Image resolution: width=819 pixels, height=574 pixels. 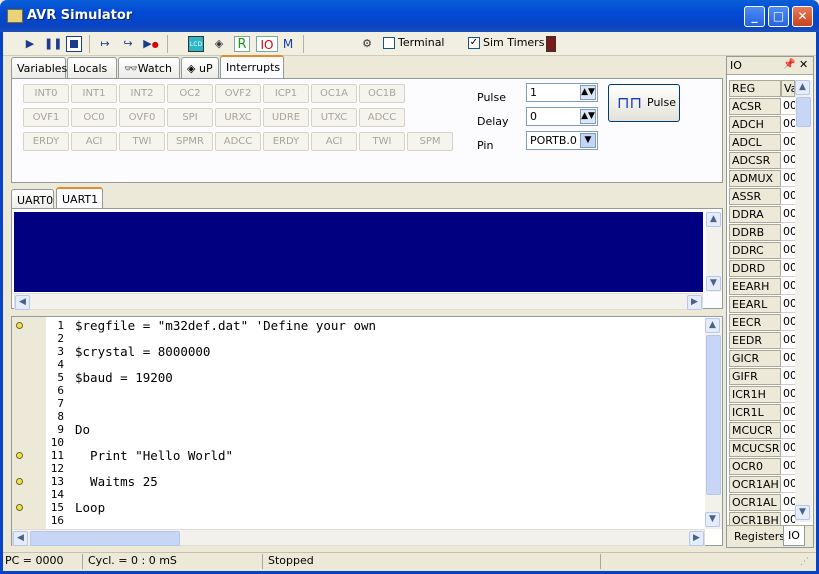 What do you see at coordinates (196, 44) in the screenshot?
I see `lcd-icon: LCD` at bounding box center [196, 44].